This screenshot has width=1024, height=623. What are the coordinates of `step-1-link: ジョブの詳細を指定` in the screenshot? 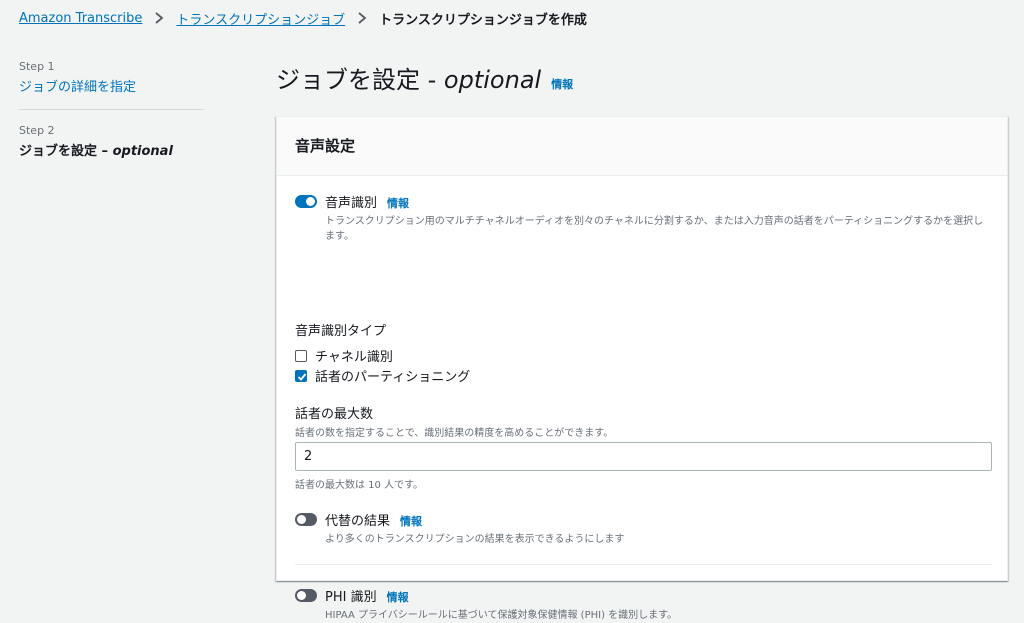 It's located at (111, 85).